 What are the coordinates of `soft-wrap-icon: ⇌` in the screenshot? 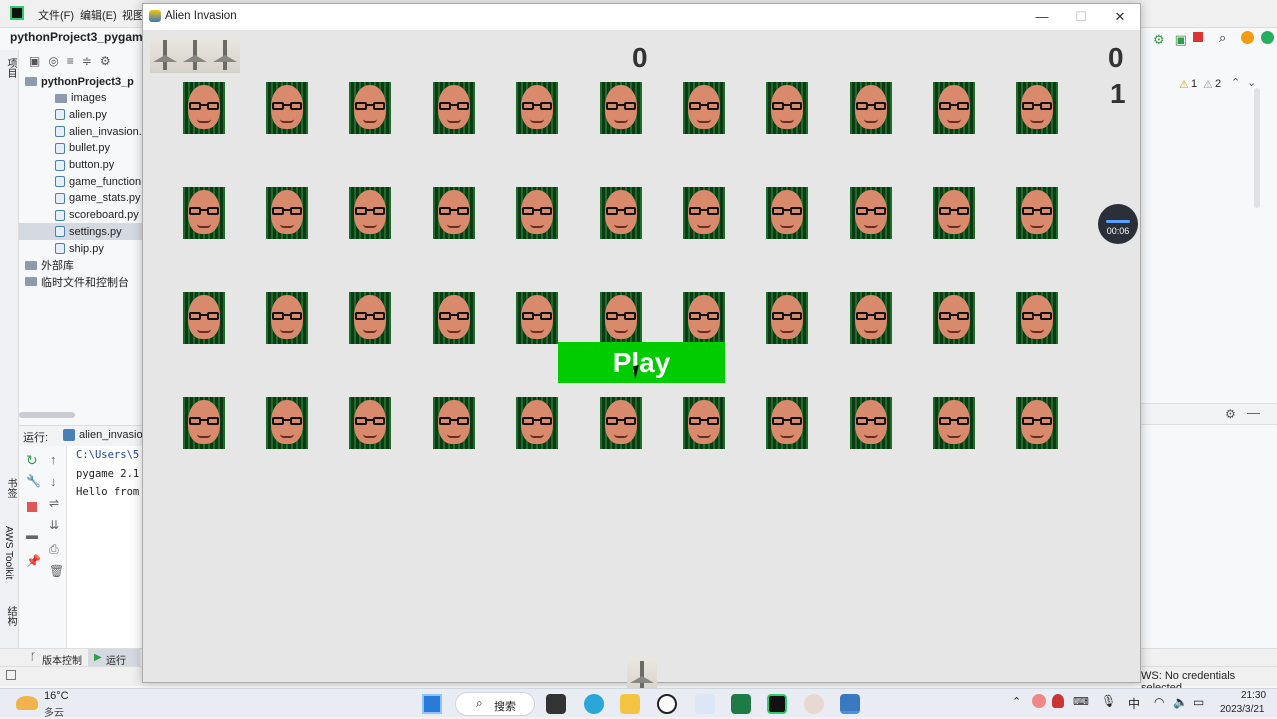 It's located at (54, 503).